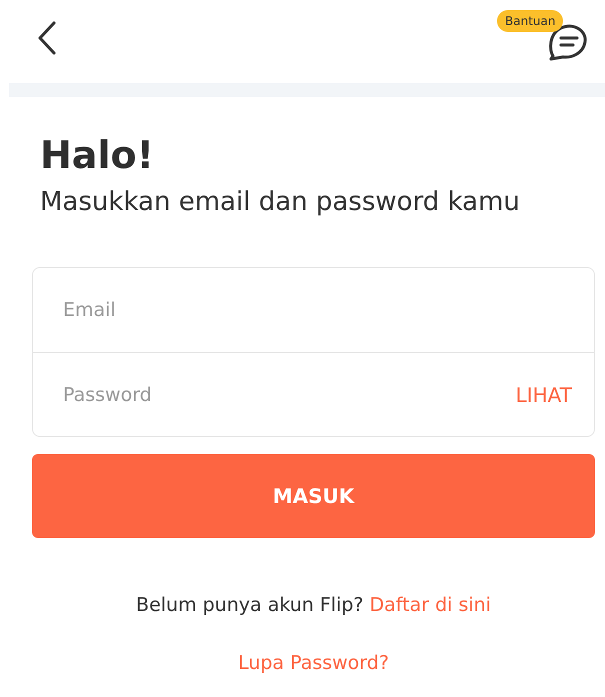 The height and width of the screenshot is (697, 605). Describe the element at coordinates (280, 202) in the screenshot. I see `subtitle: Masukkan email dan password kamu` at that location.